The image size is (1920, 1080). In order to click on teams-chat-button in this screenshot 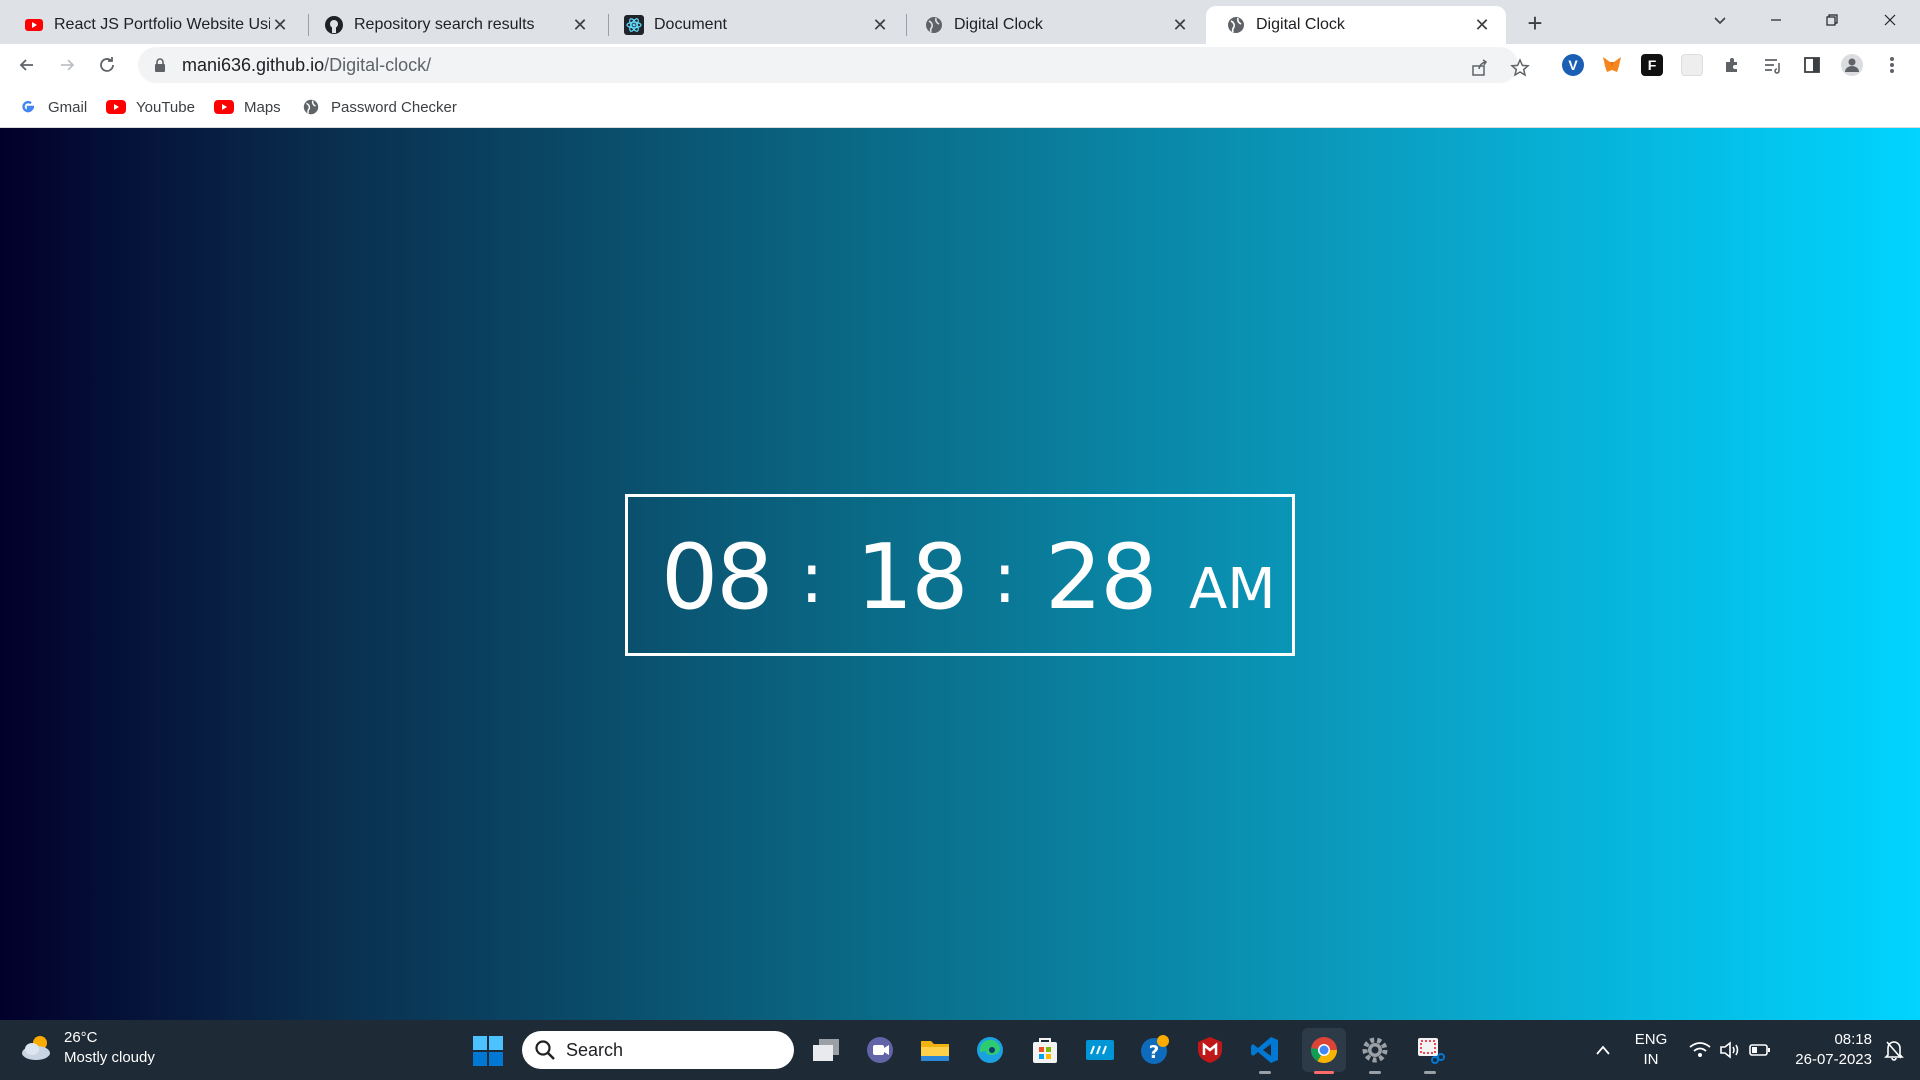, I will do `click(880, 1050)`.